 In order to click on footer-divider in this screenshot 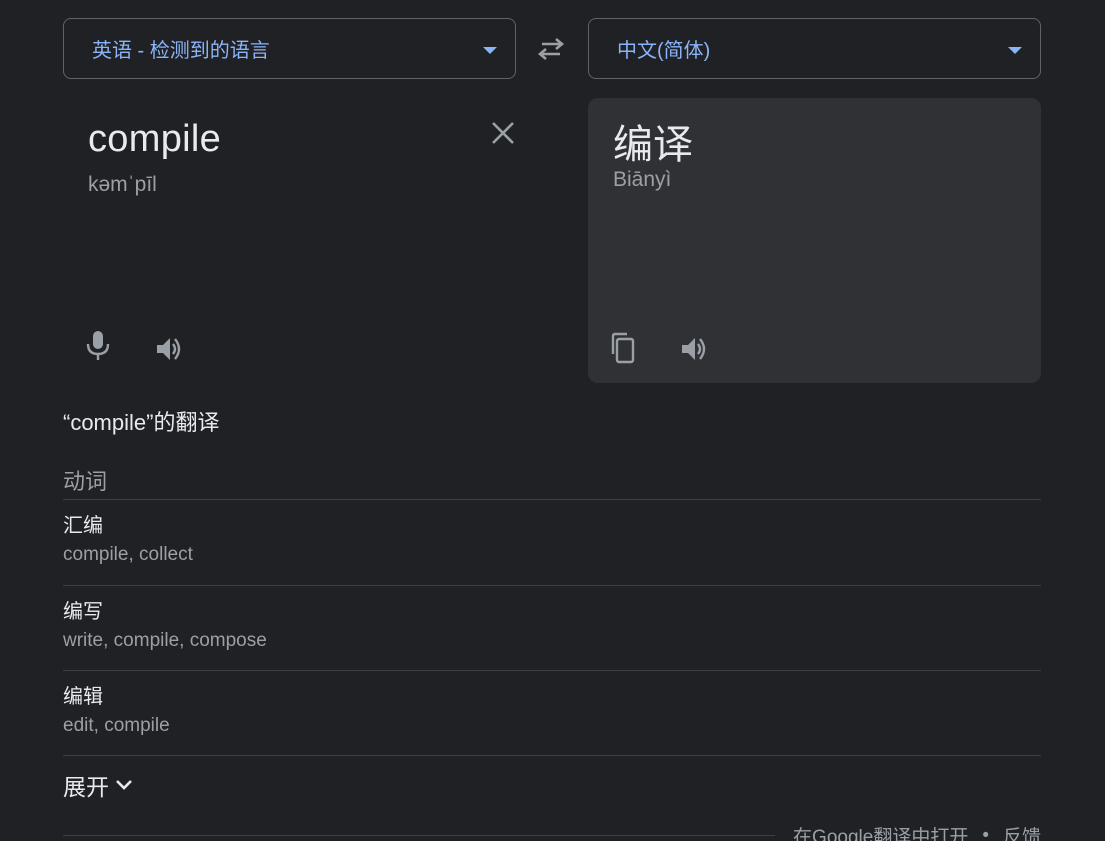, I will do `click(419, 835)`.